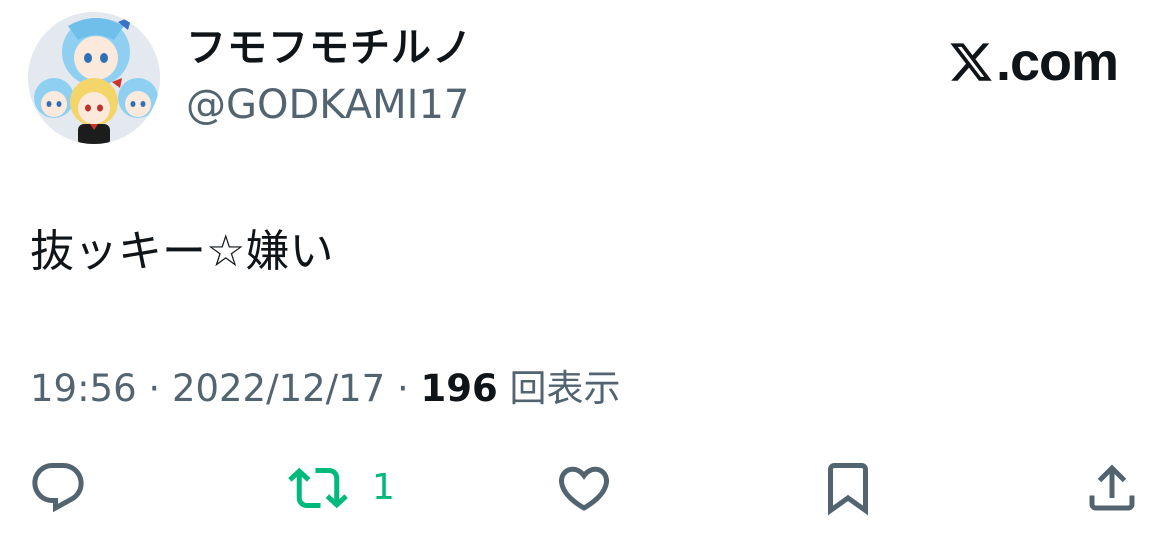 This screenshot has width=1170, height=540. I want to click on tweet-time: 19:56, so click(83, 388).